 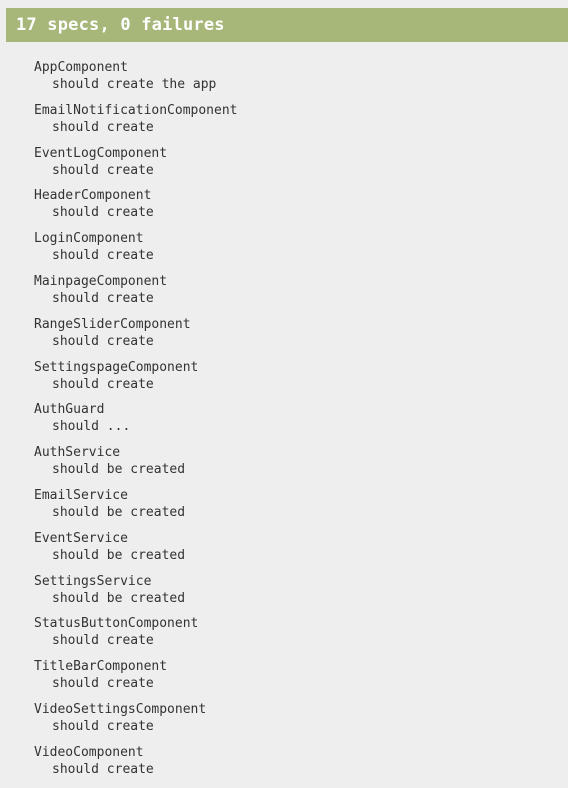 I want to click on suite-item: StatusButtonComponent should create, so click(x=294, y=636).